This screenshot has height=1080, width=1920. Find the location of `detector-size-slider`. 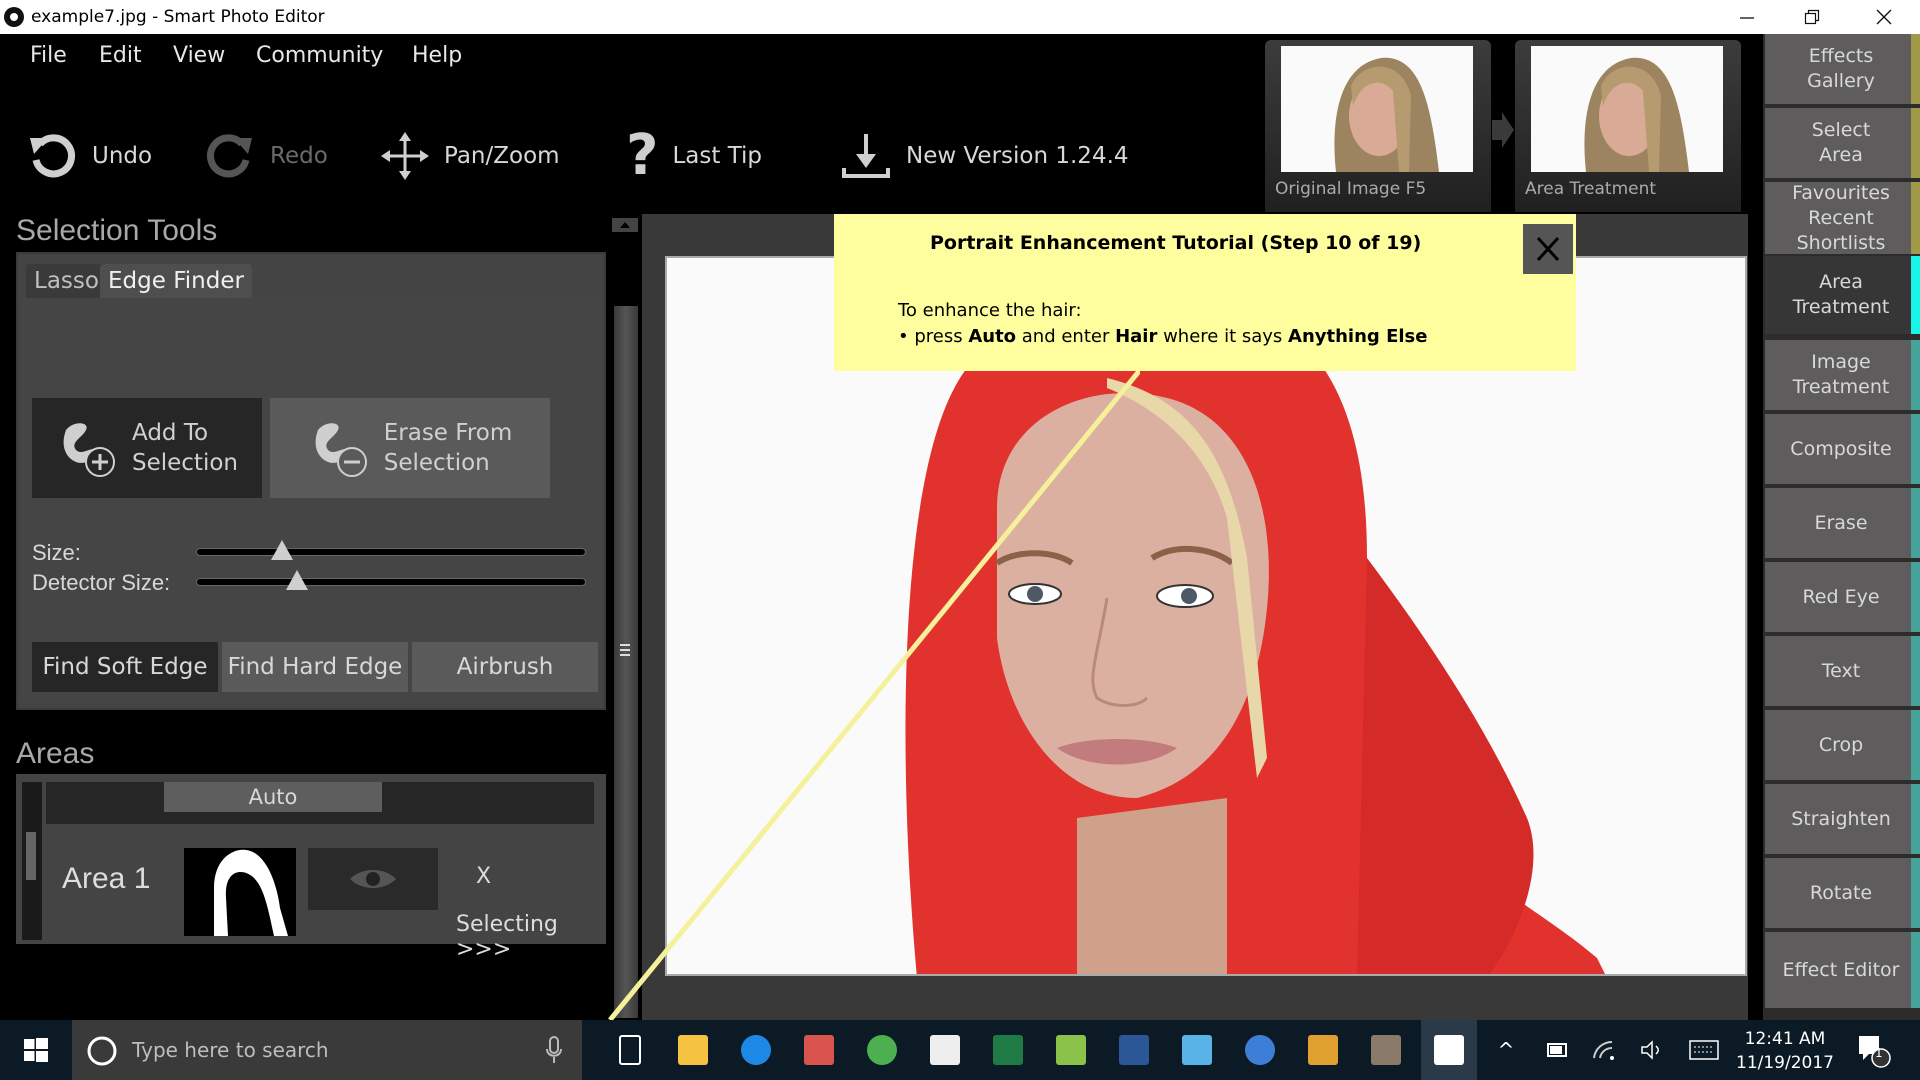

detector-size-slider is located at coordinates (391, 582).